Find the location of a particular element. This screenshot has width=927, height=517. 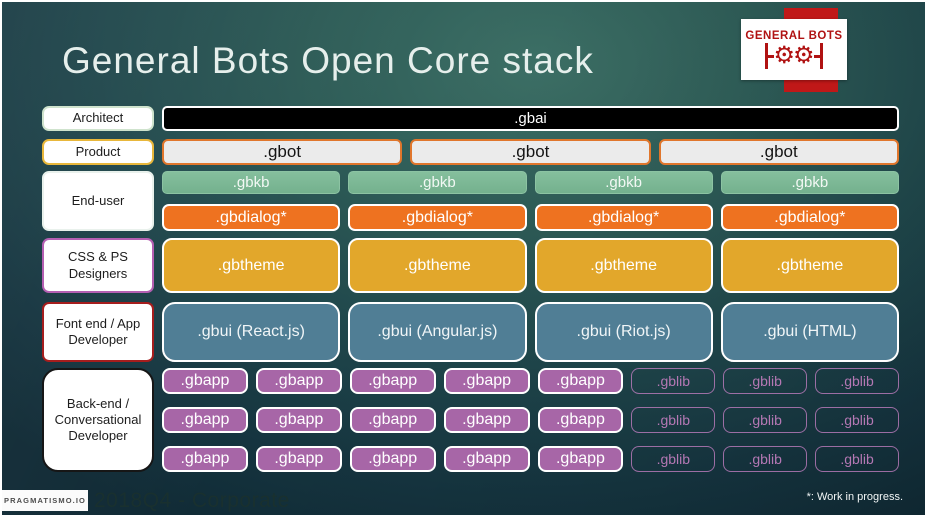

row-architect: Architect .gbai is located at coordinates (470, 118).